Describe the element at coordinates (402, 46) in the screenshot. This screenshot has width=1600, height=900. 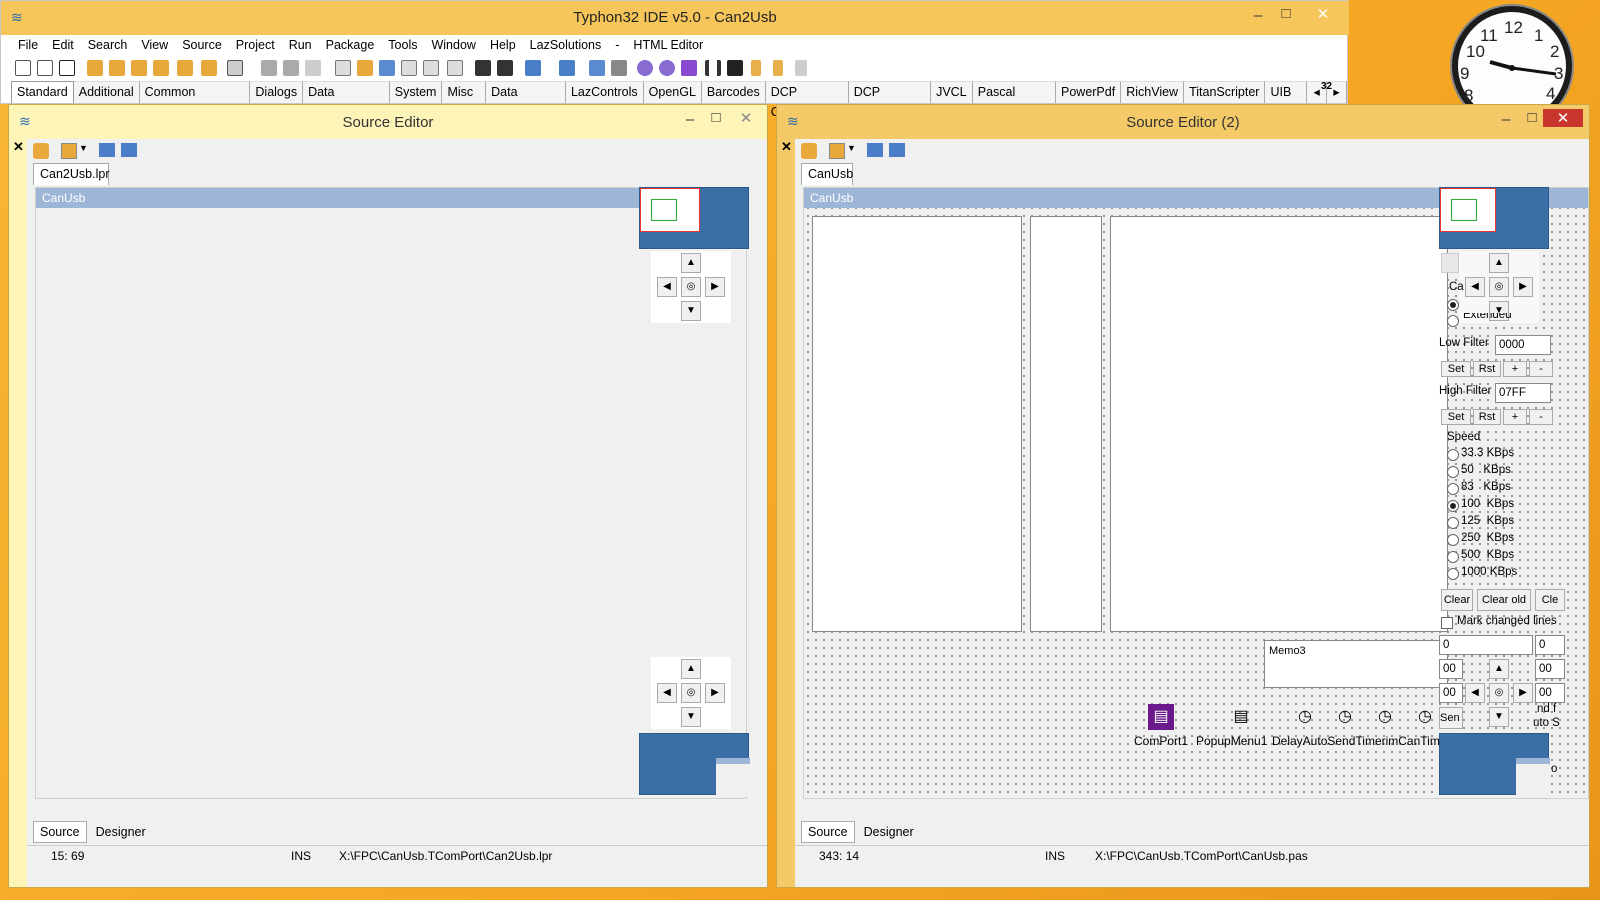
I see `menu-tools: Tools` at that location.